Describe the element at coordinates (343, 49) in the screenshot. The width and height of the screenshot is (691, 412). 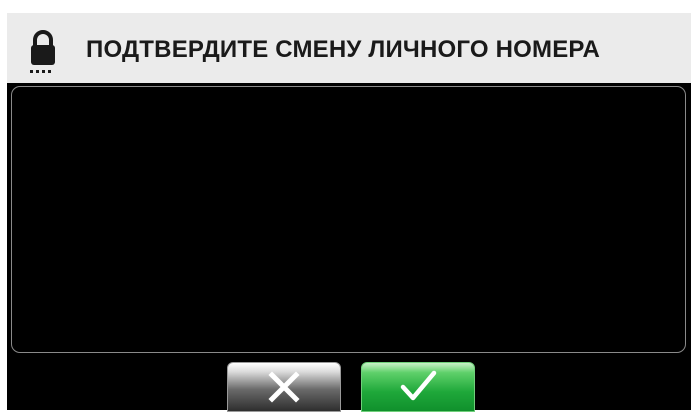
I see `dialog-title: ПОДТВЕРДИТЕ СМЕНУ ЛИЧНОГО НОМЕРА` at that location.